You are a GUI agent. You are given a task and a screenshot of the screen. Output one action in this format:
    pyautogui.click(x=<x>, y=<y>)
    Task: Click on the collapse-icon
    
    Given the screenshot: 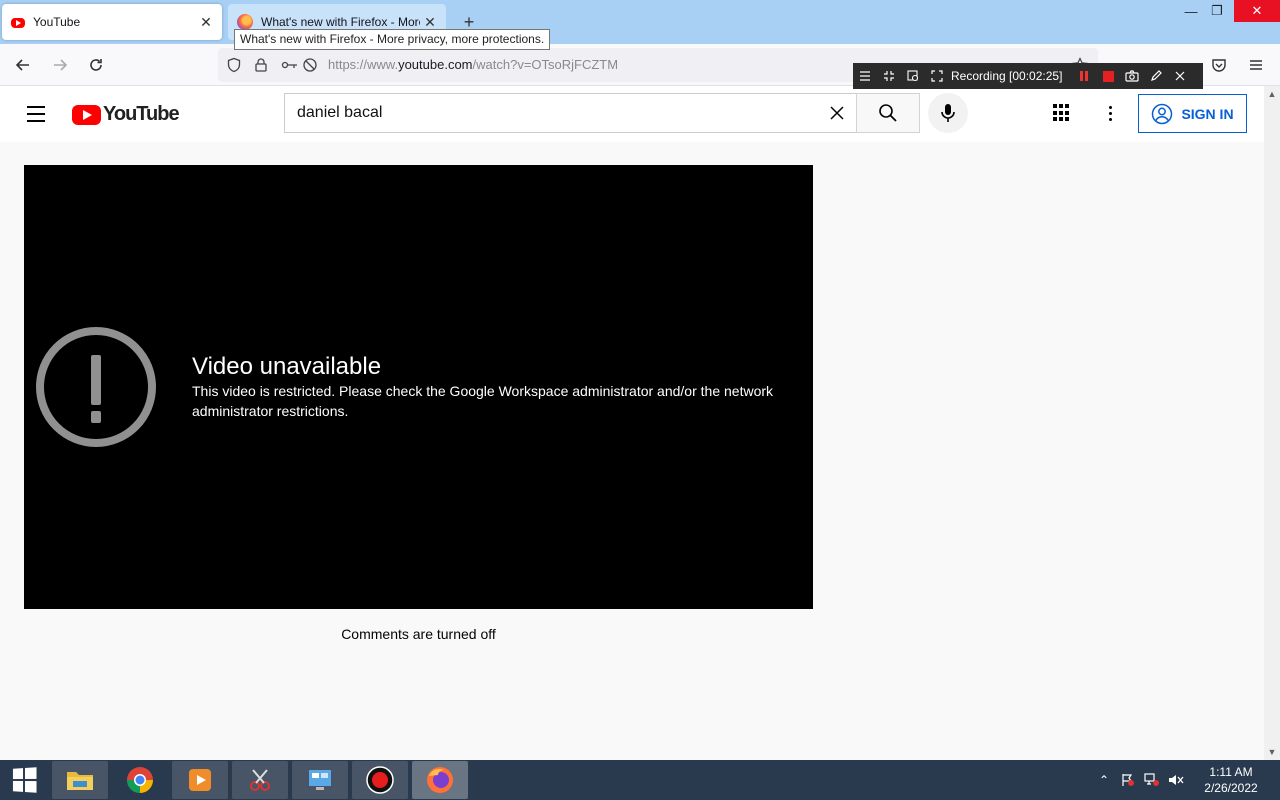 What is the action you would take?
    pyautogui.click(x=889, y=76)
    